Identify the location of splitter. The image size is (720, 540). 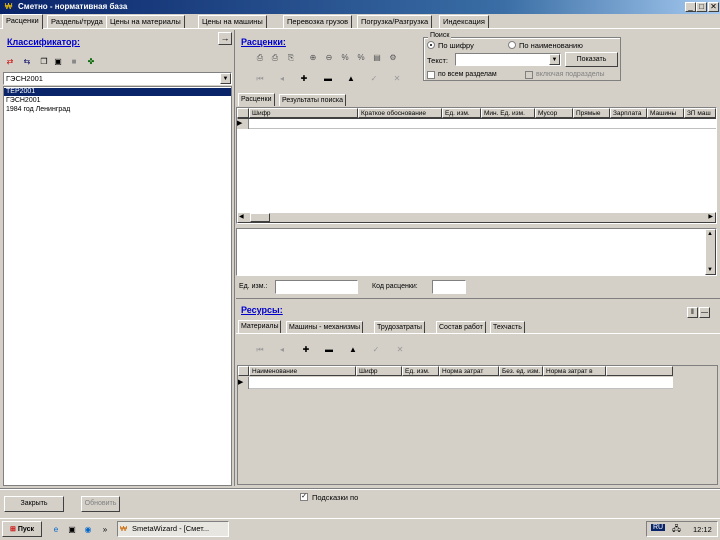
(234, 258).